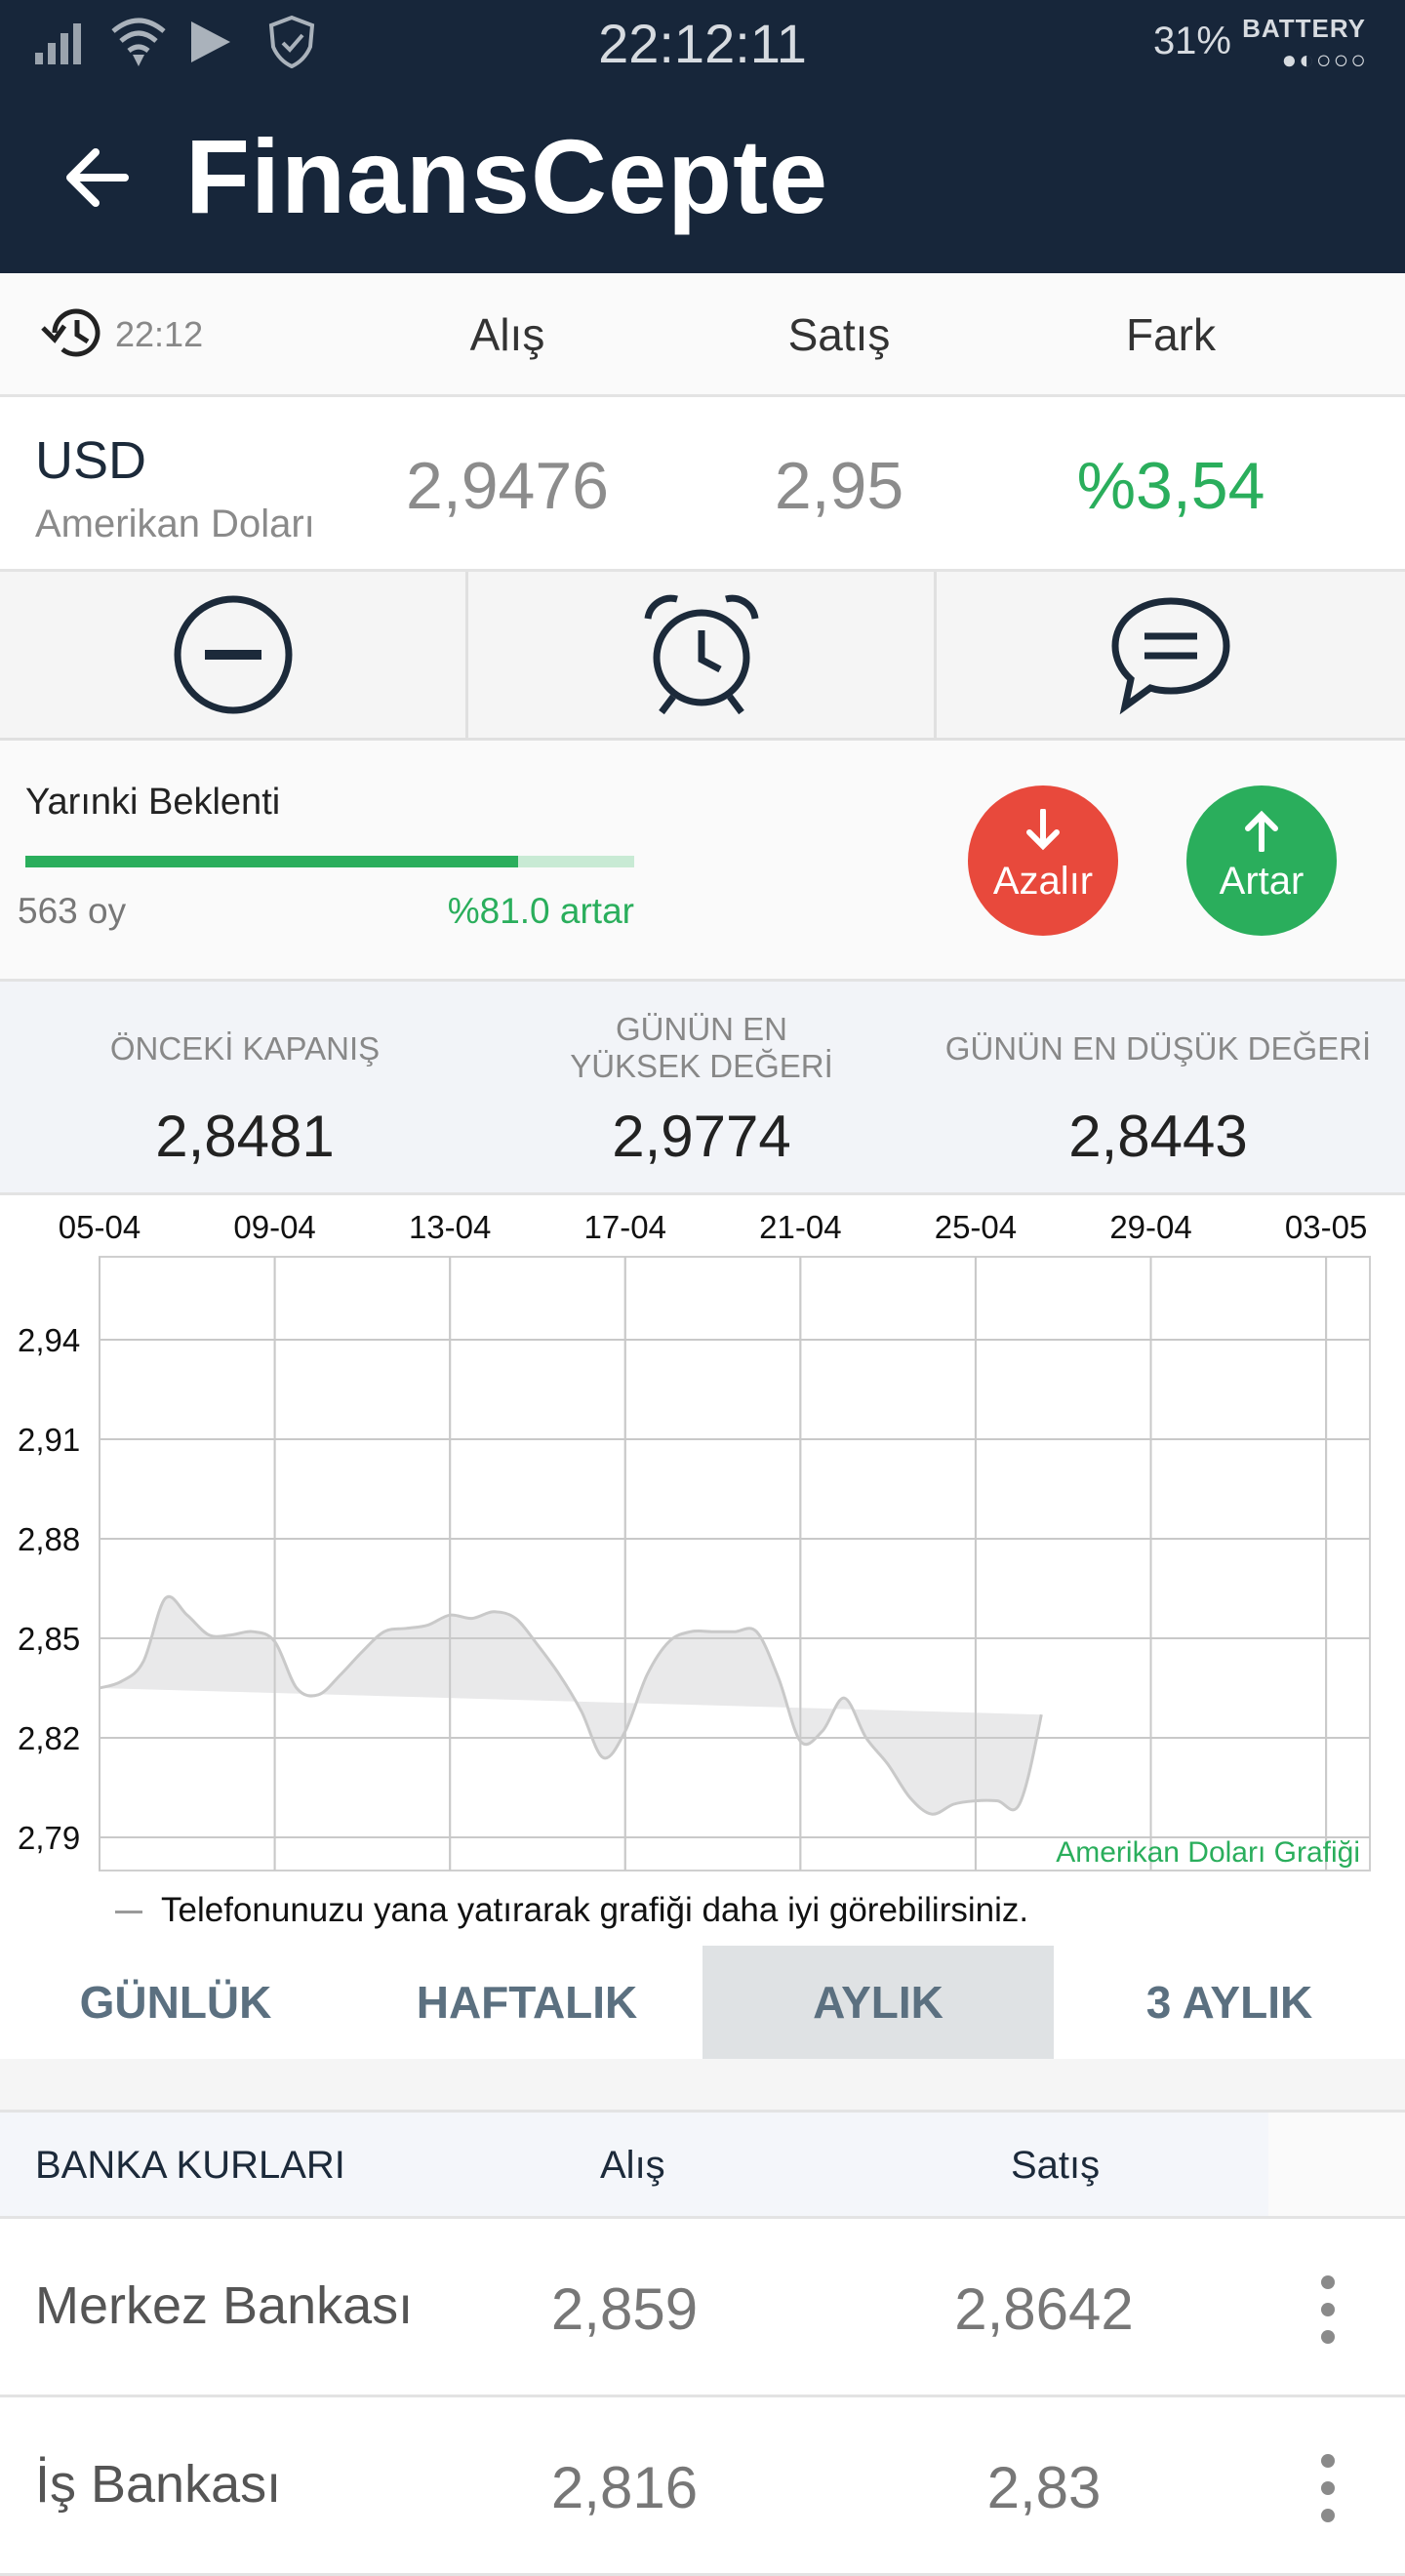  What do you see at coordinates (701, 1136) in the screenshot?
I see `stat-value: 2,9774` at bounding box center [701, 1136].